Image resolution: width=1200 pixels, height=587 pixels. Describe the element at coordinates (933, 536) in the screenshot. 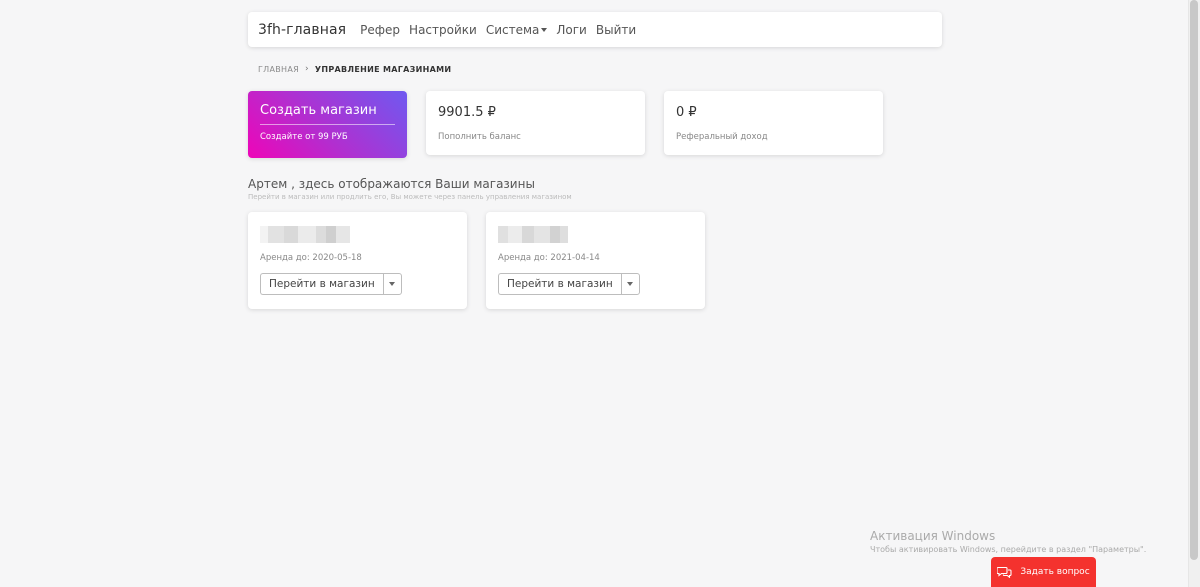

I see `windows-activation-title: Активация Windows` at that location.